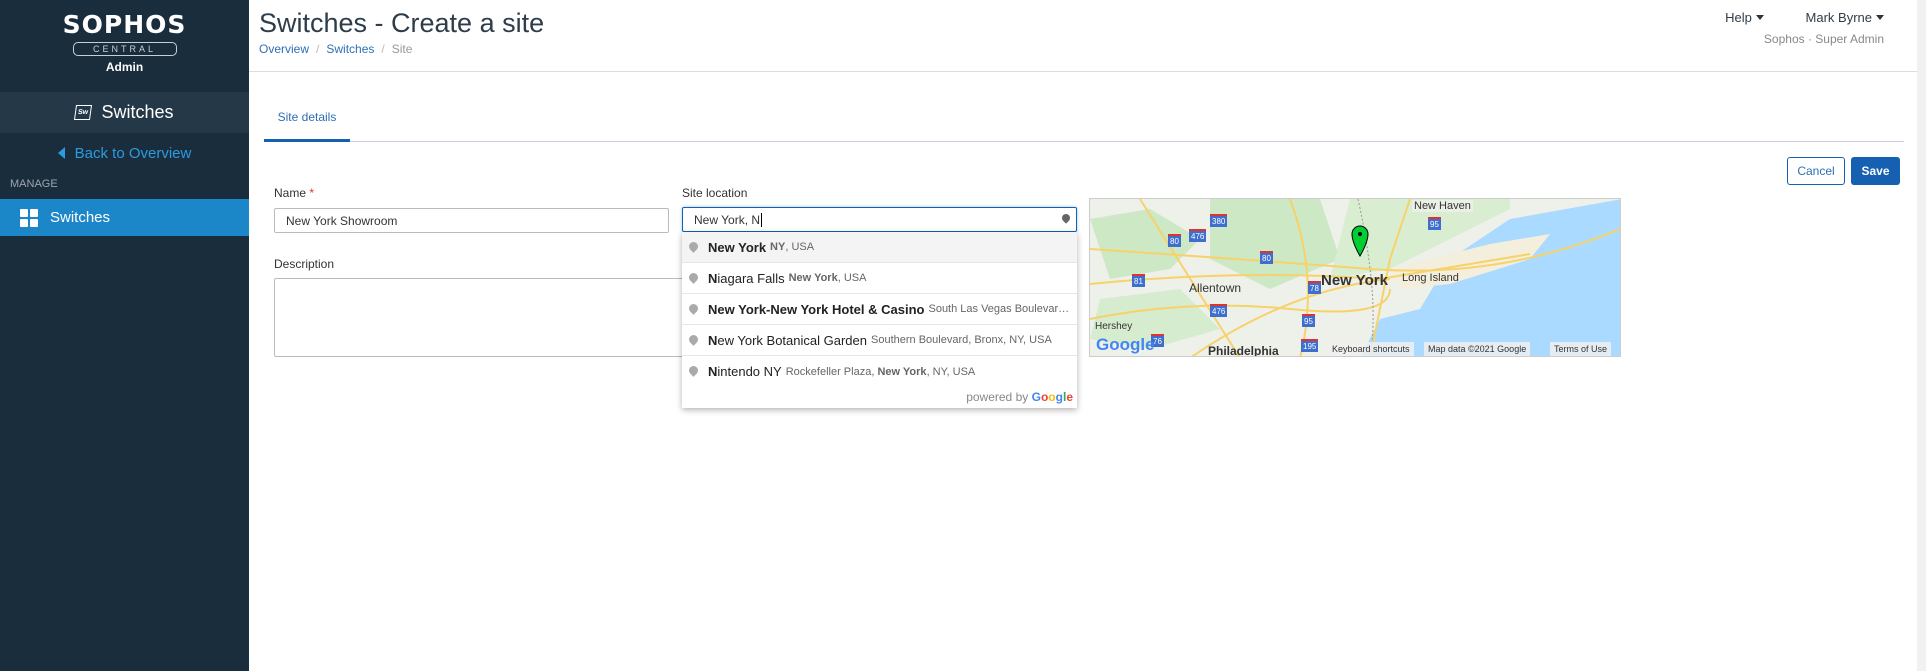 The image size is (1926, 671). Describe the element at coordinates (879, 278) in the screenshot. I see `suggestion-item: Niagara Falls New York, USA` at that location.